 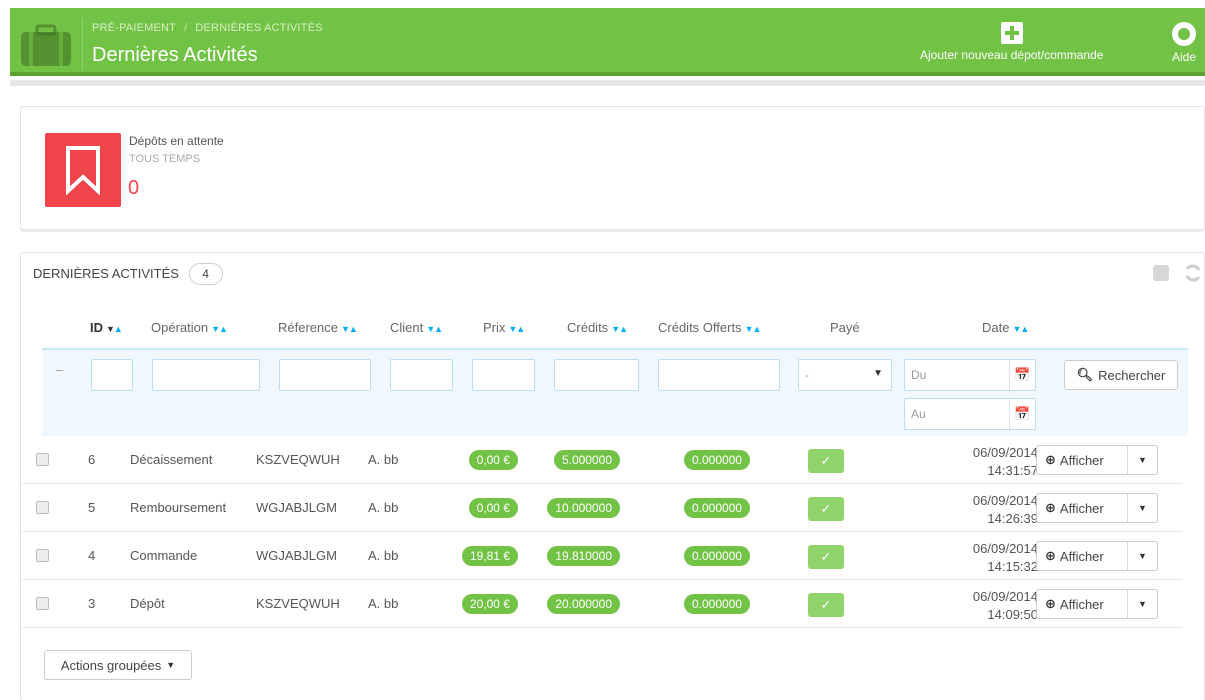 What do you see at coordinates (583, 556) in the screenshot?
I see `row-credits-badge: 19.810000` at bounding box center [583, 556].